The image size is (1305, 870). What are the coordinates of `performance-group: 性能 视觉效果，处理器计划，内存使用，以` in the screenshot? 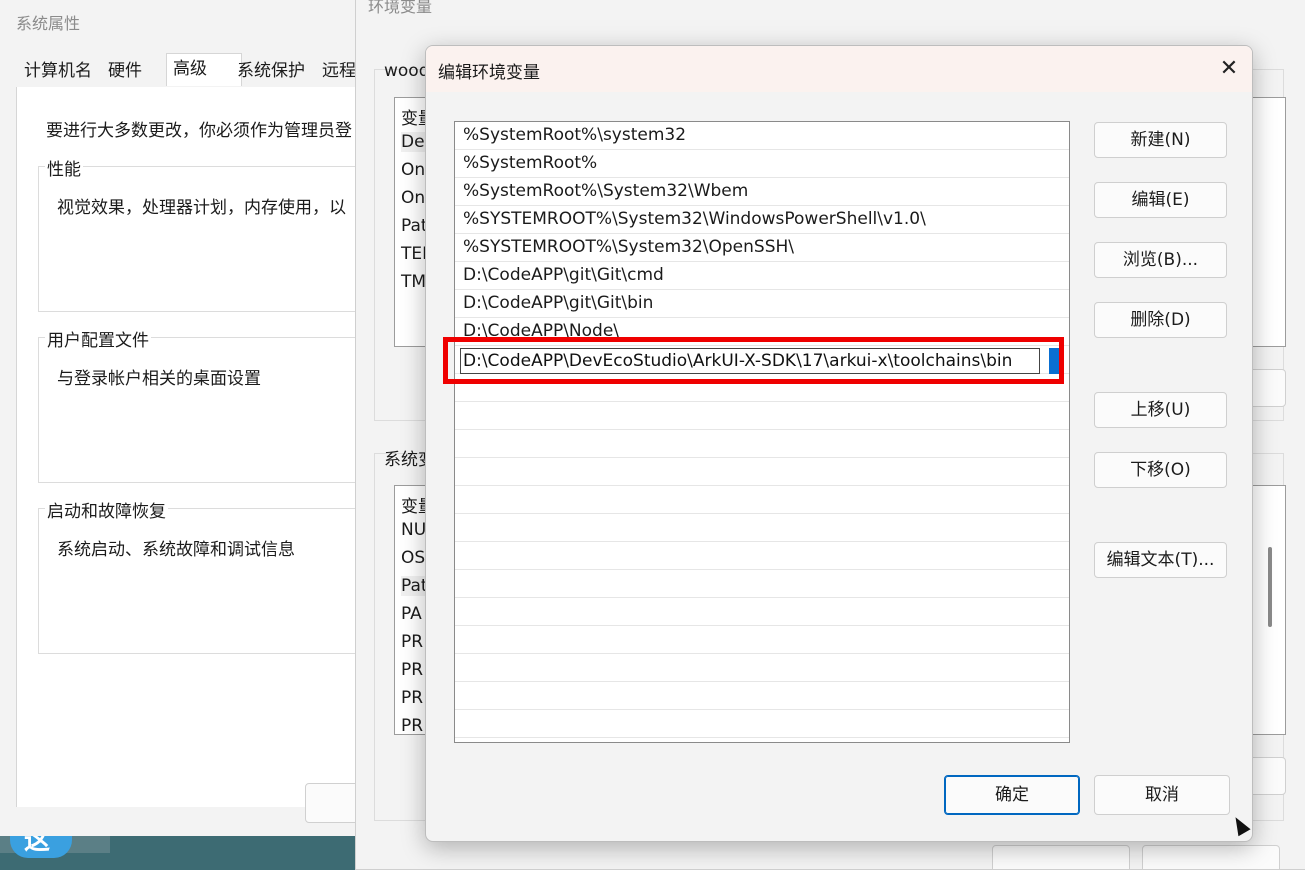 It's located at (205, 233).